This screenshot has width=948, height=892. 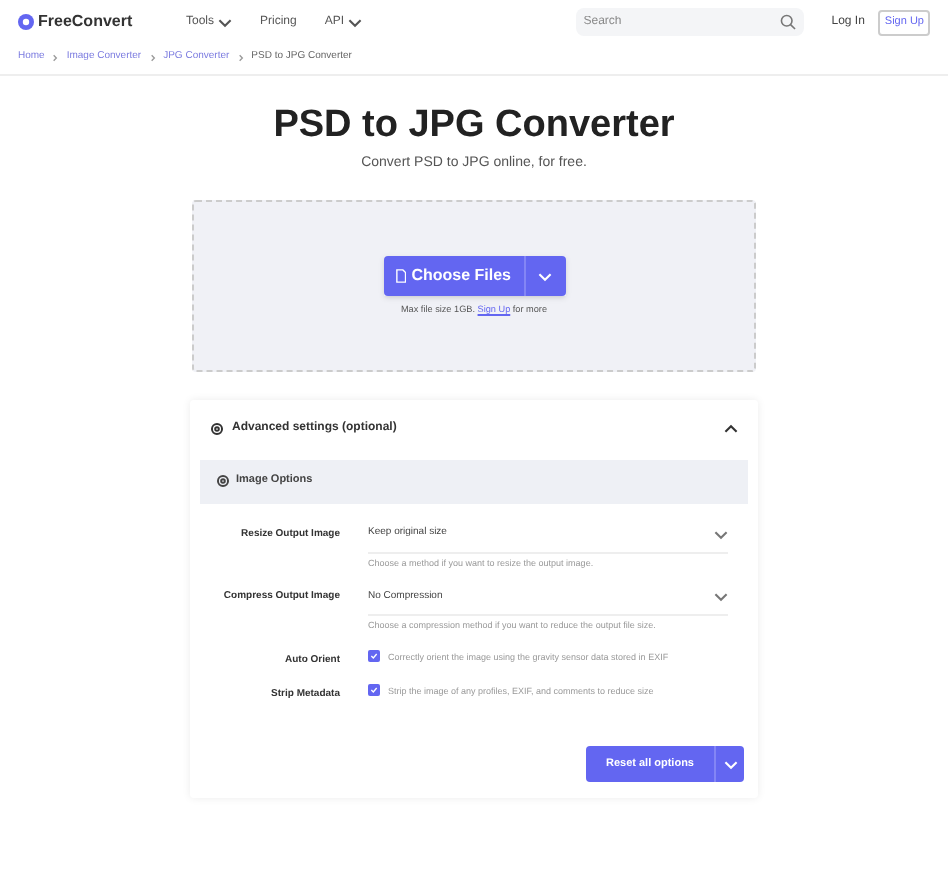 What do you see at coordinates (112, 22) in the screenshot?
I see `logo-text: FreeConvert` at bounding box center [112, 22].